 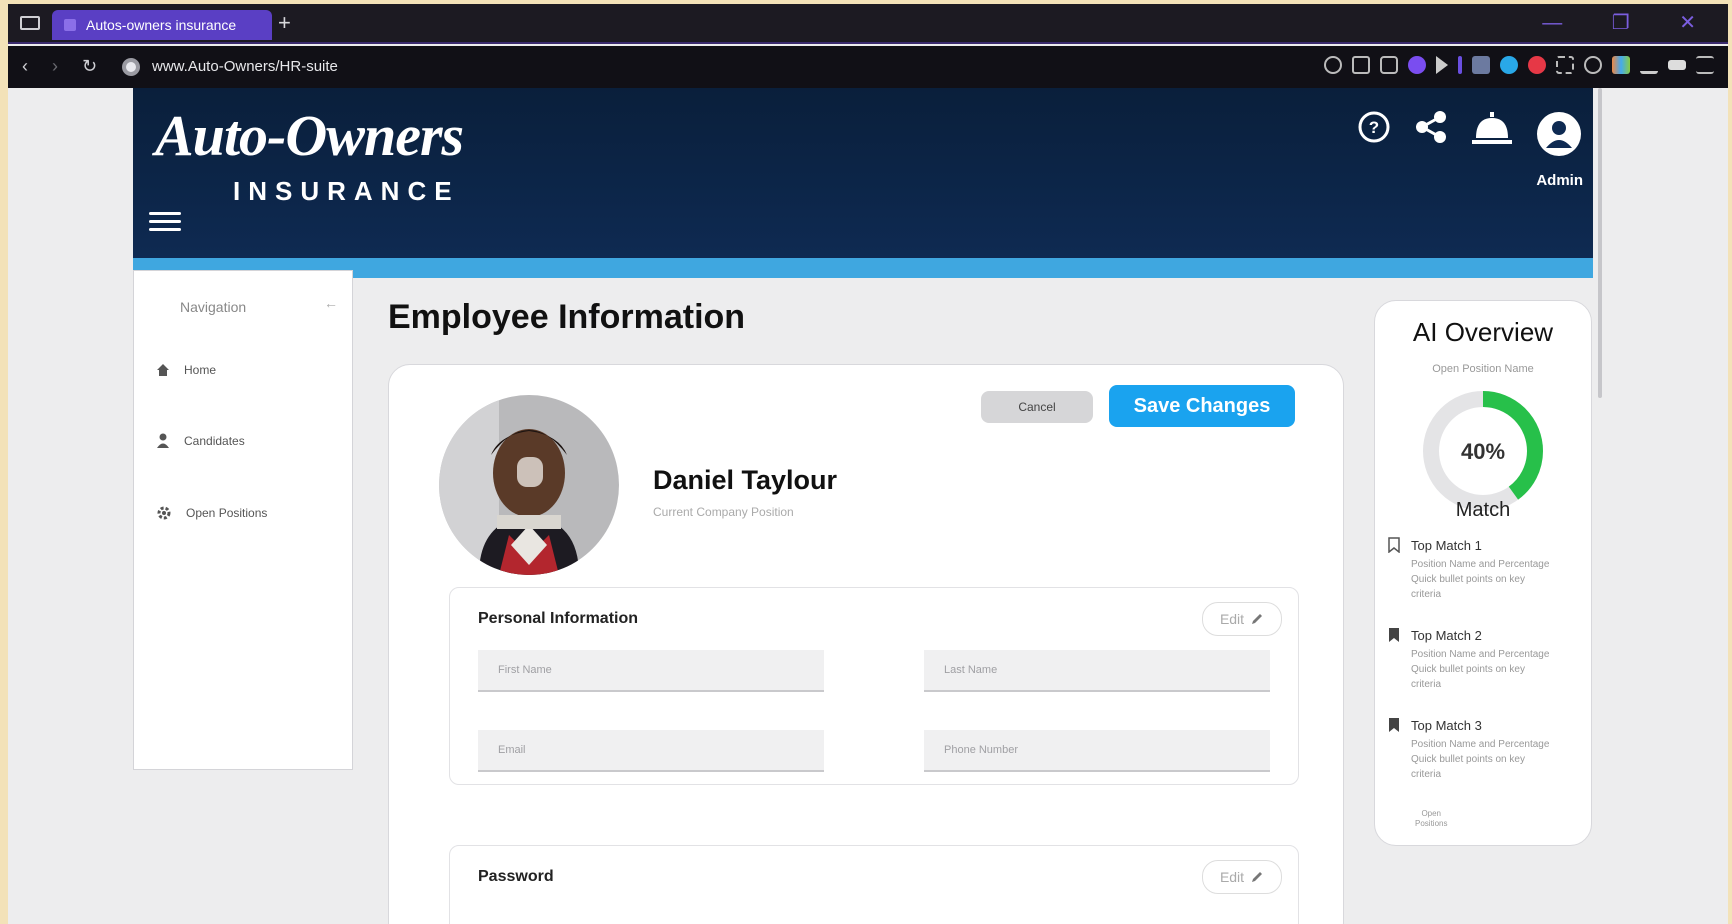 What do you see at coordinates (346, 191) in the screenshot?
I see `logo-subtitle: INSURANCE` at bounding box center [346, 191].